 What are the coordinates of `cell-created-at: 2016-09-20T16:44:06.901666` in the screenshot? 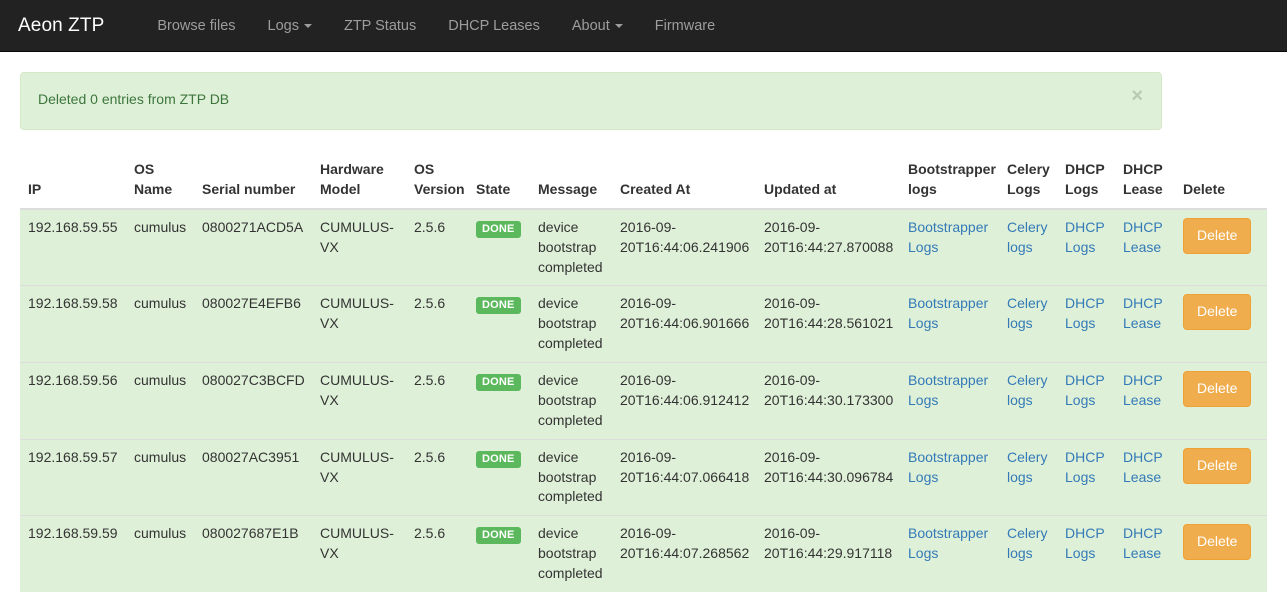 It's located at (684, 324).